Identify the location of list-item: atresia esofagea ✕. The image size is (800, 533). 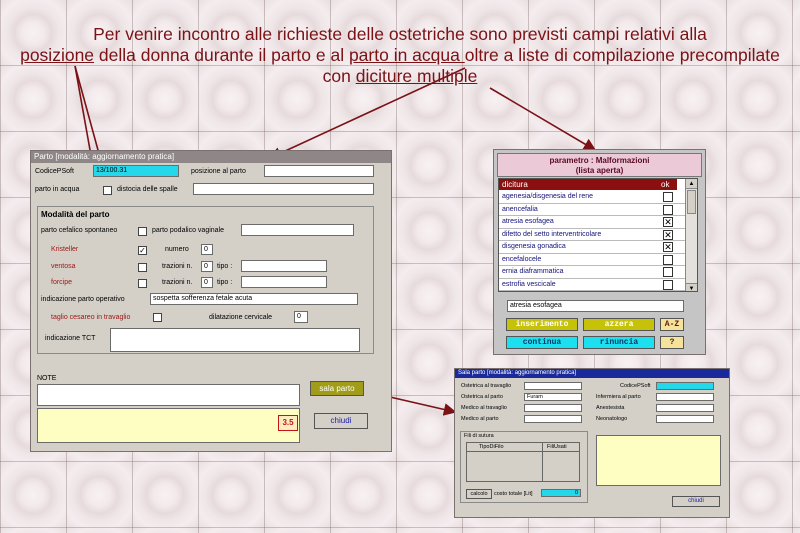
(592, 222).